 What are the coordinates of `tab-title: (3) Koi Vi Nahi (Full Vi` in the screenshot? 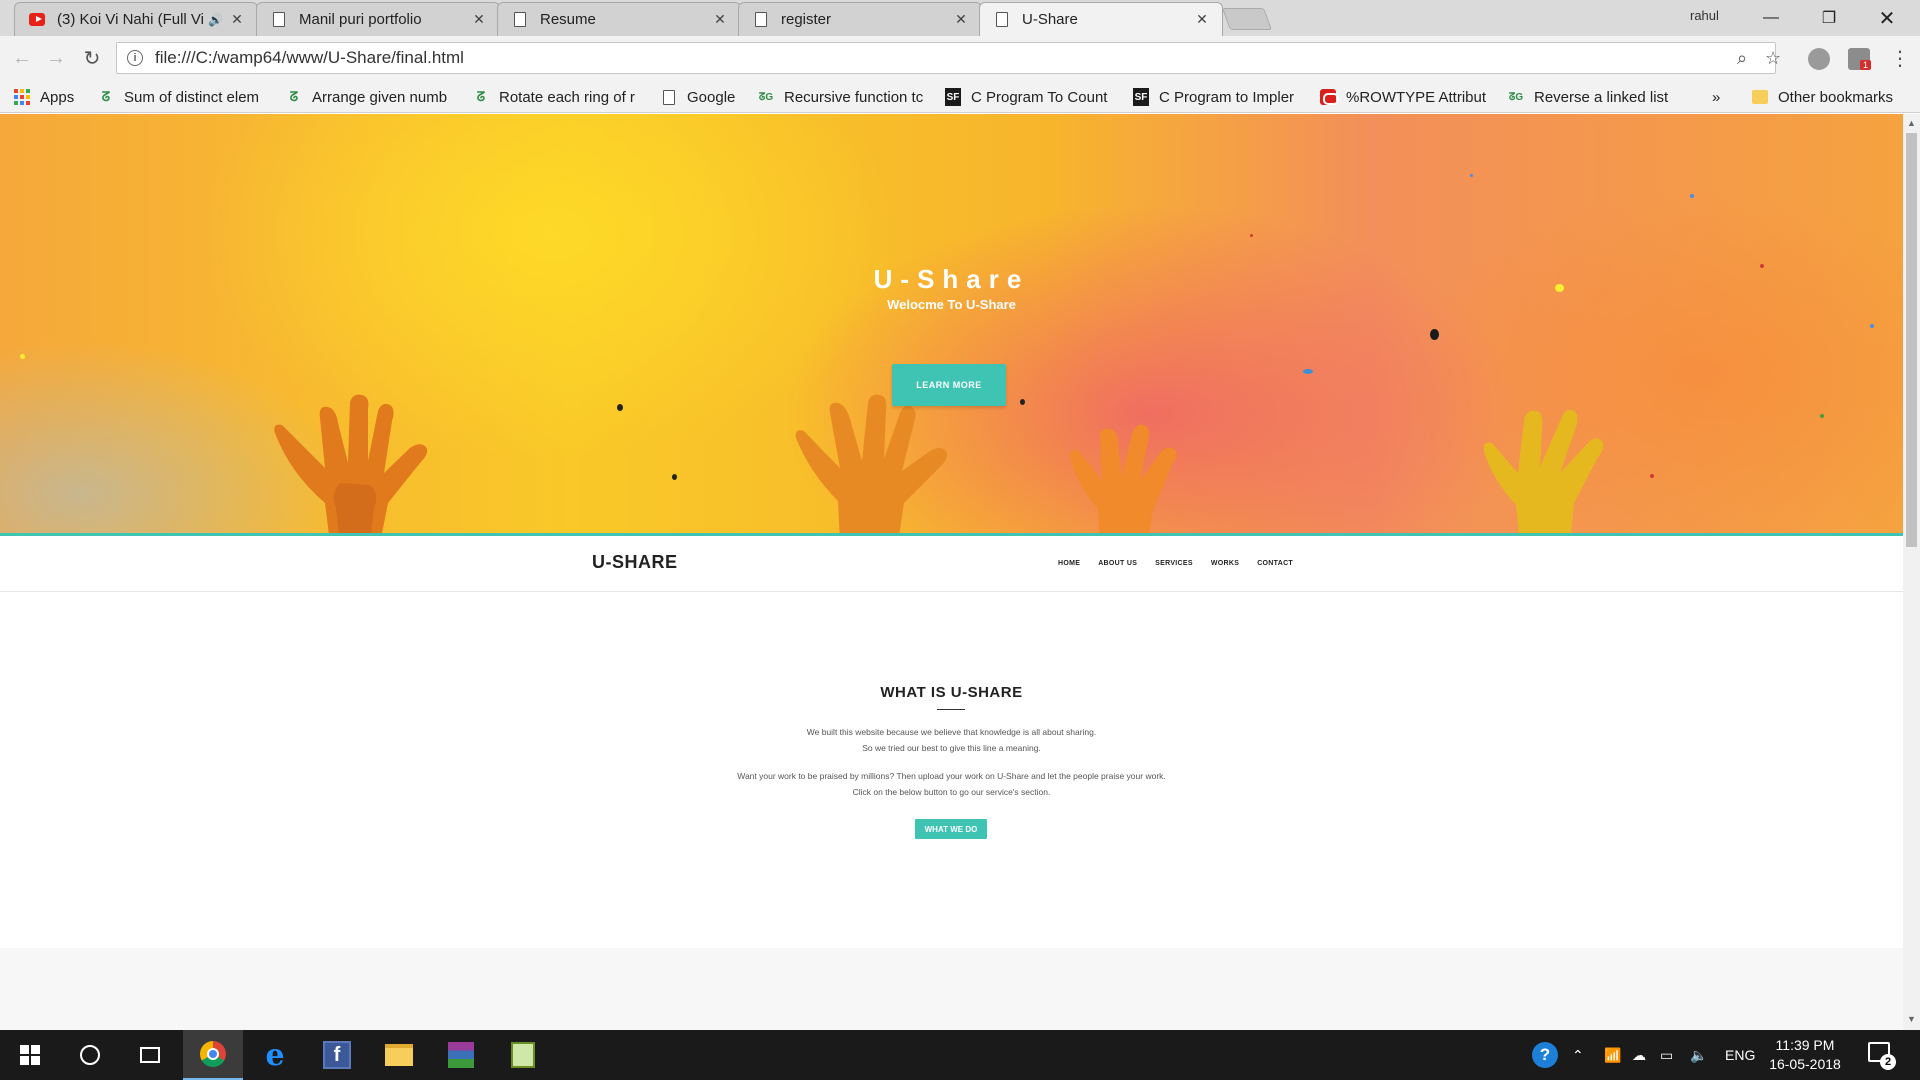 It's located at (130, 19).